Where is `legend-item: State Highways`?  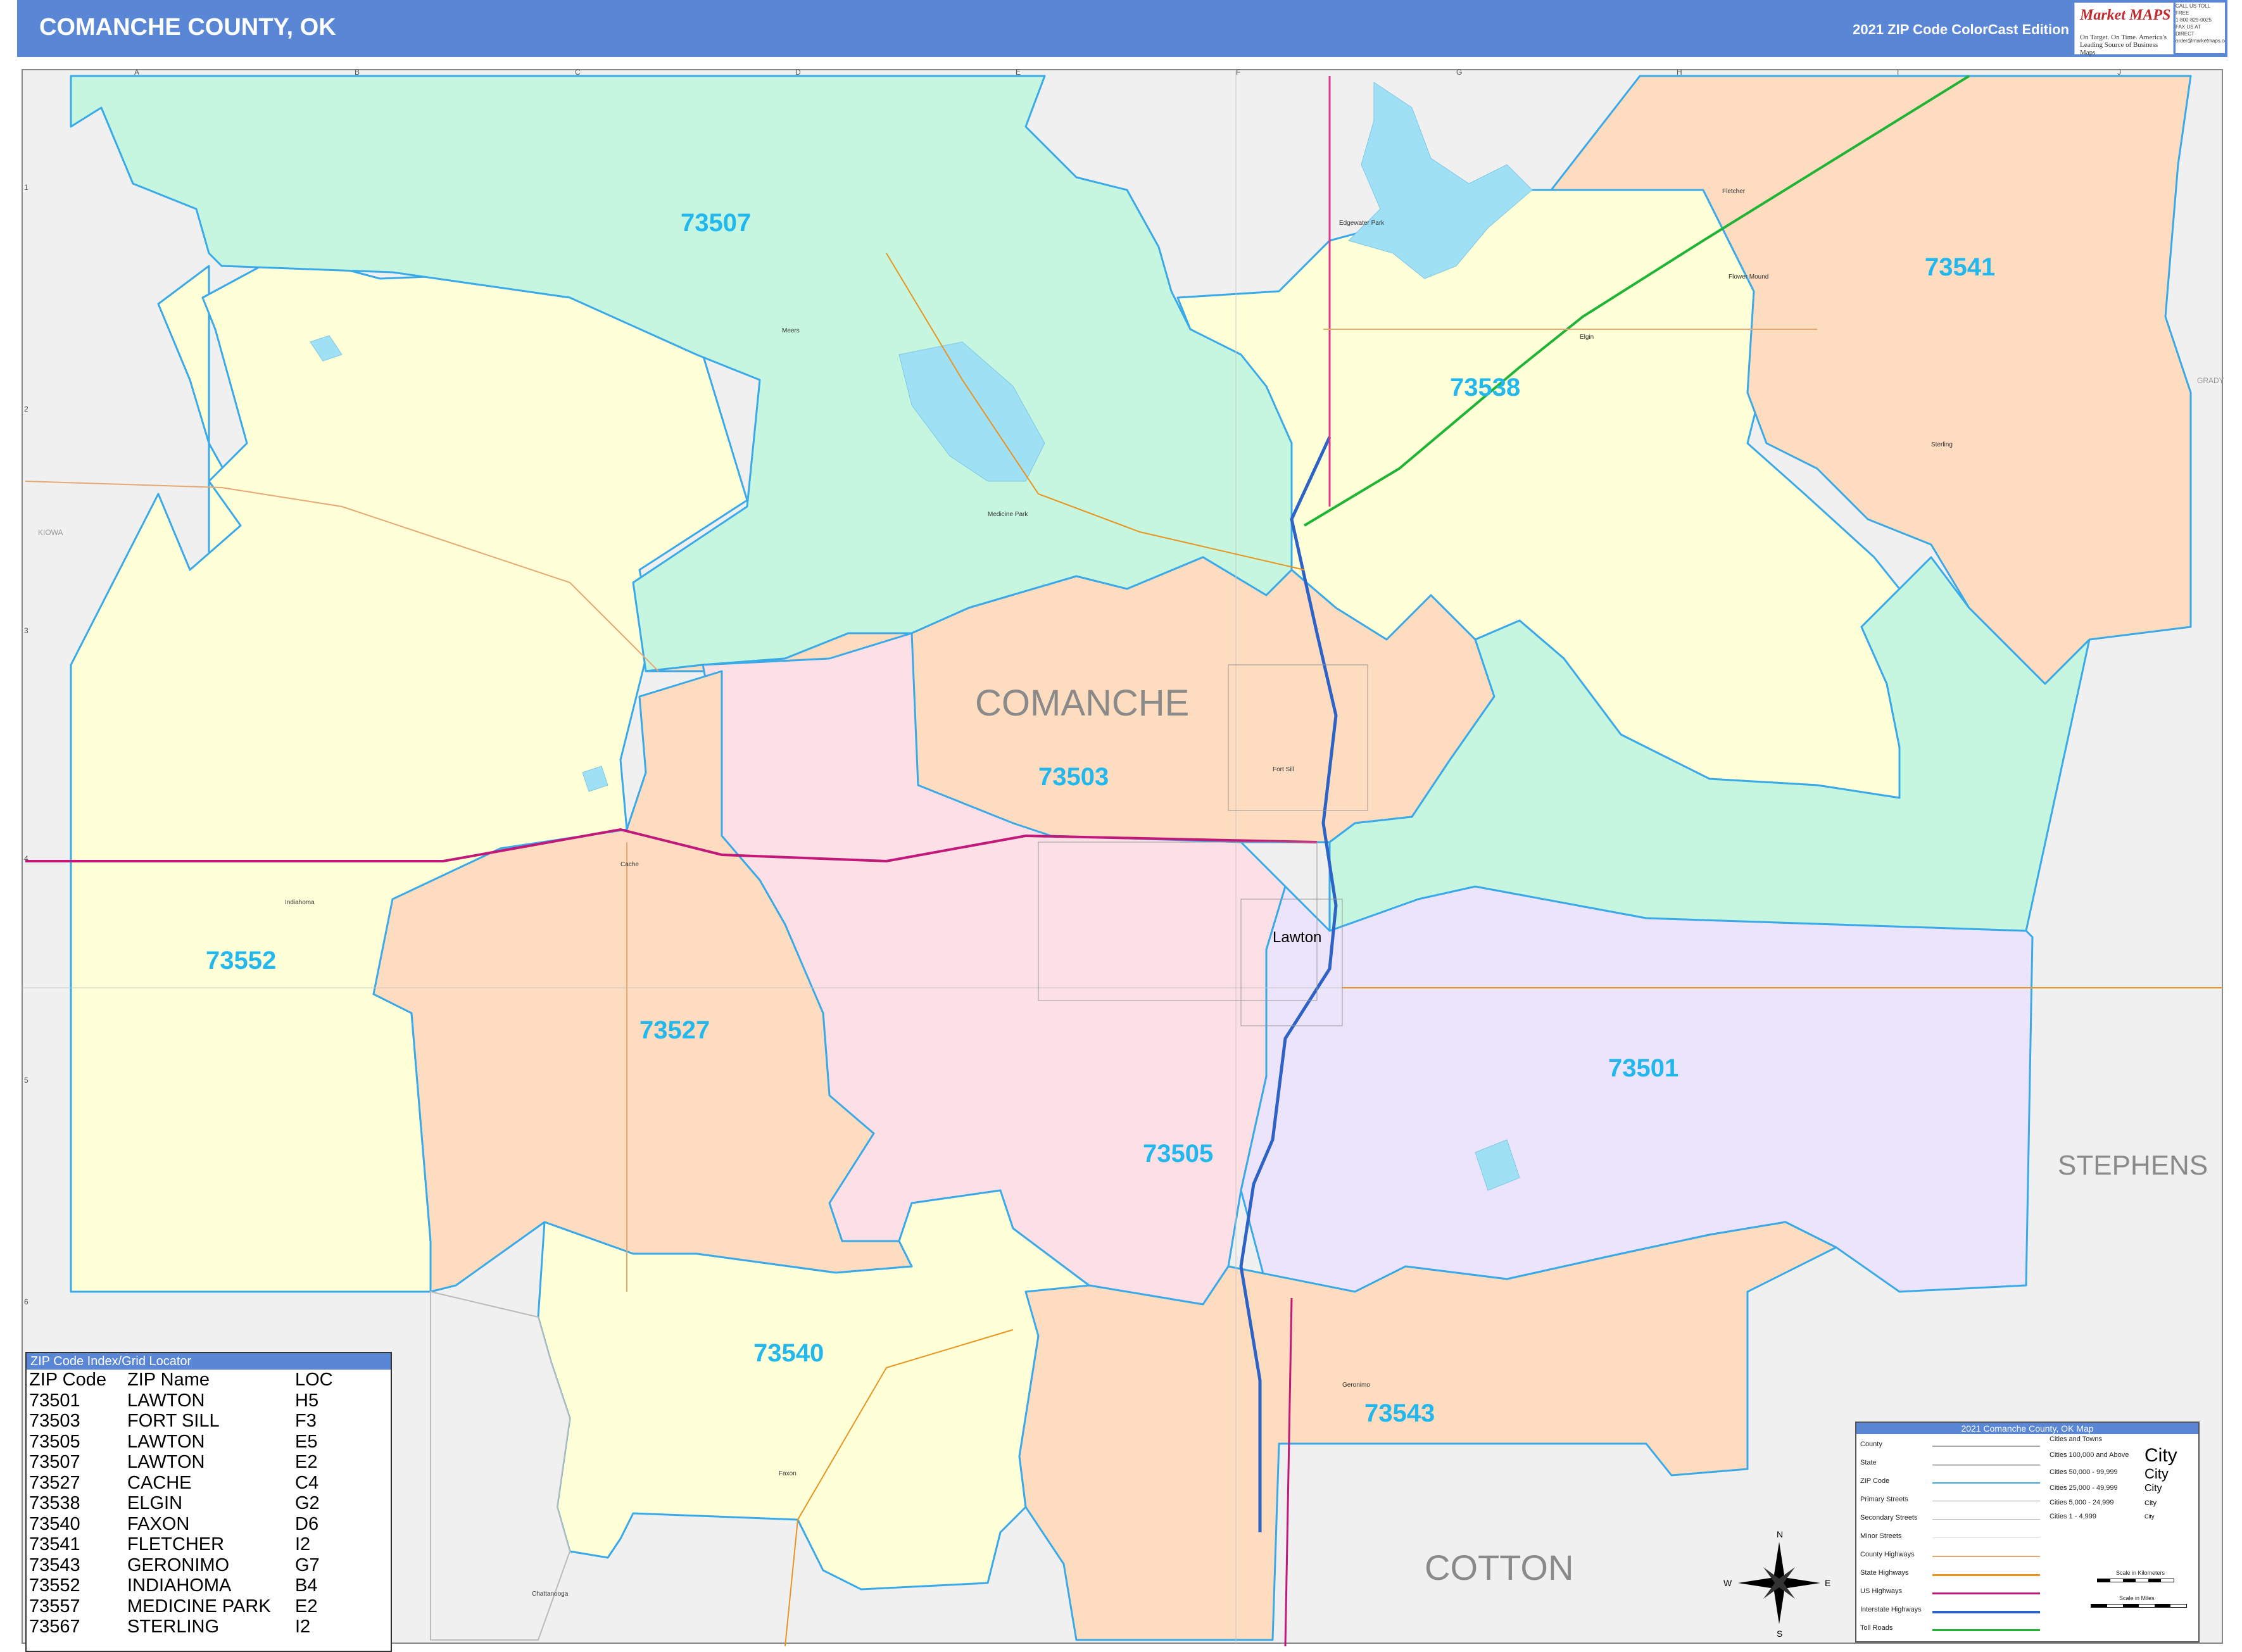 legend-item: State Highways is located at coordinates (1884, 1573).